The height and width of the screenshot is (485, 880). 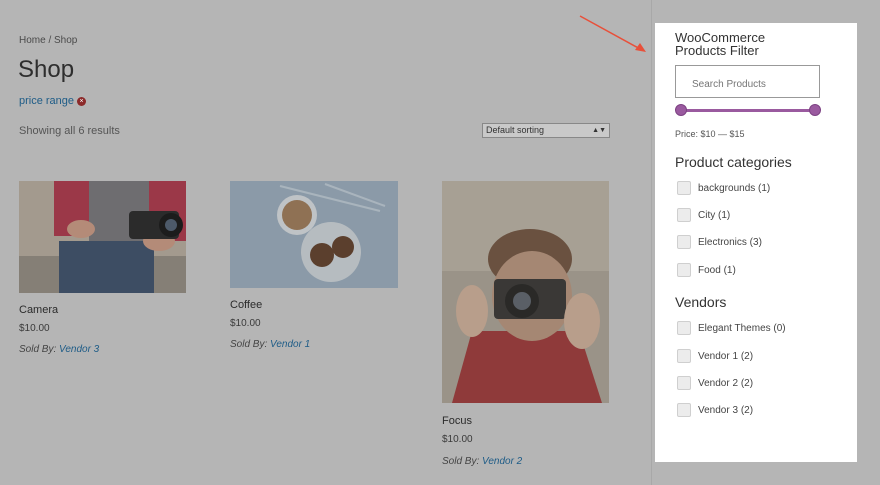 I want to click on vendor-link: Vendor 2, so click(x=502, y=461).